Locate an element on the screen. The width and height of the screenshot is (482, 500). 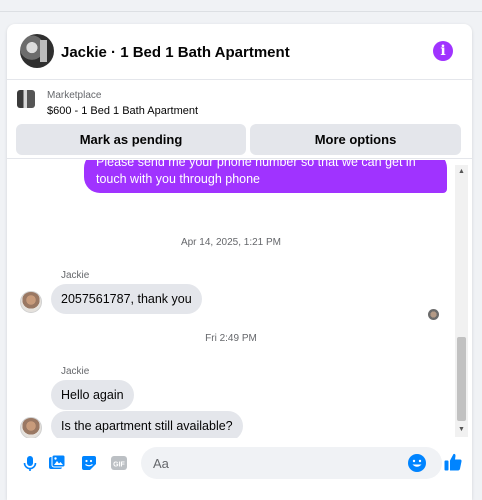
mark-as-pending-button: Mark as pending is located at coordinates (131, 139).